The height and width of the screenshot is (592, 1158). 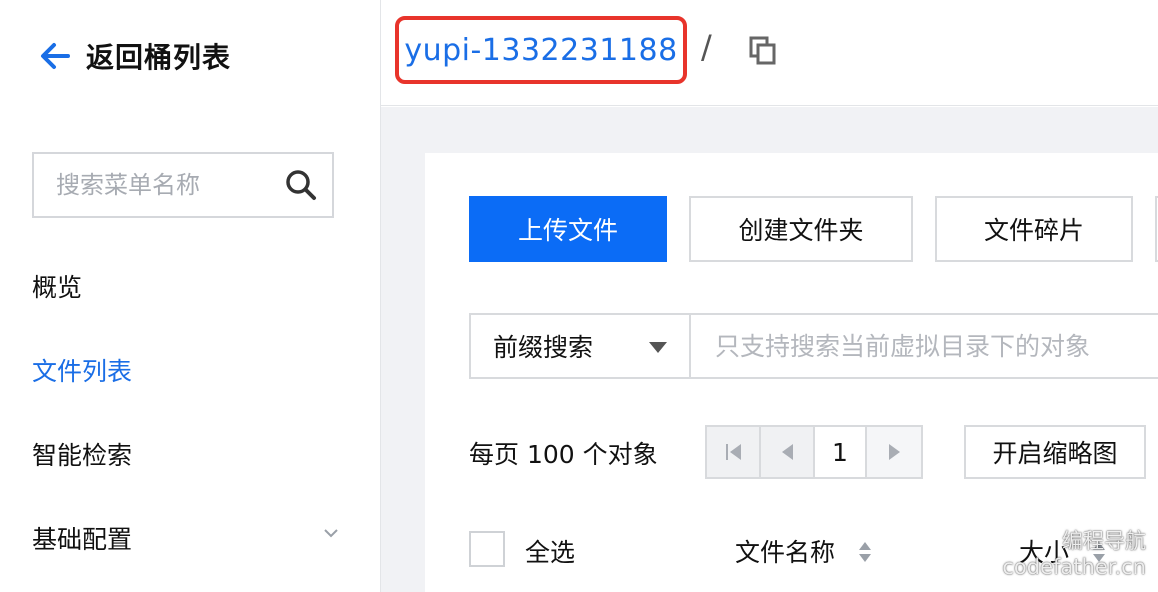 What do you see at coordinates (658, 347) in the screenshot?
I see `caret-down-icon` at bounding box center [658, 347].